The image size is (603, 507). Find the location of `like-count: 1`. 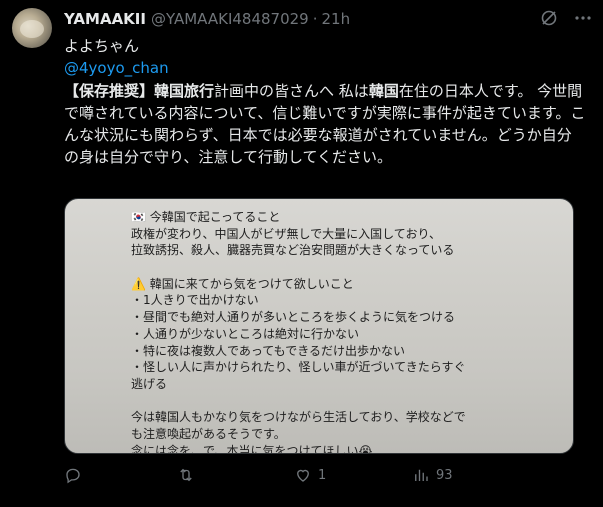

like-count: 1 is located at coordinates (322, 475).